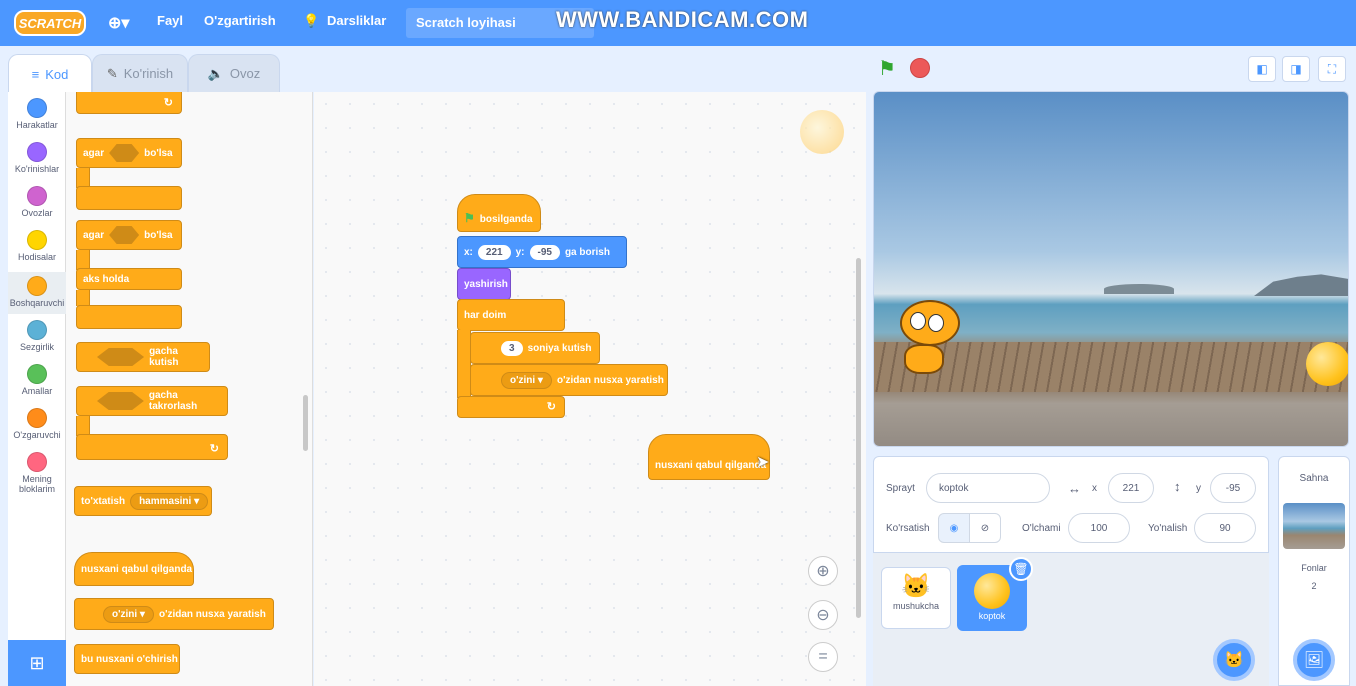  What do you see at coordinates (709, 457) in the screenshot?
I see `dragged-when-clone-start: nusxani qabul qilganda` at bounding box center [709, 457].